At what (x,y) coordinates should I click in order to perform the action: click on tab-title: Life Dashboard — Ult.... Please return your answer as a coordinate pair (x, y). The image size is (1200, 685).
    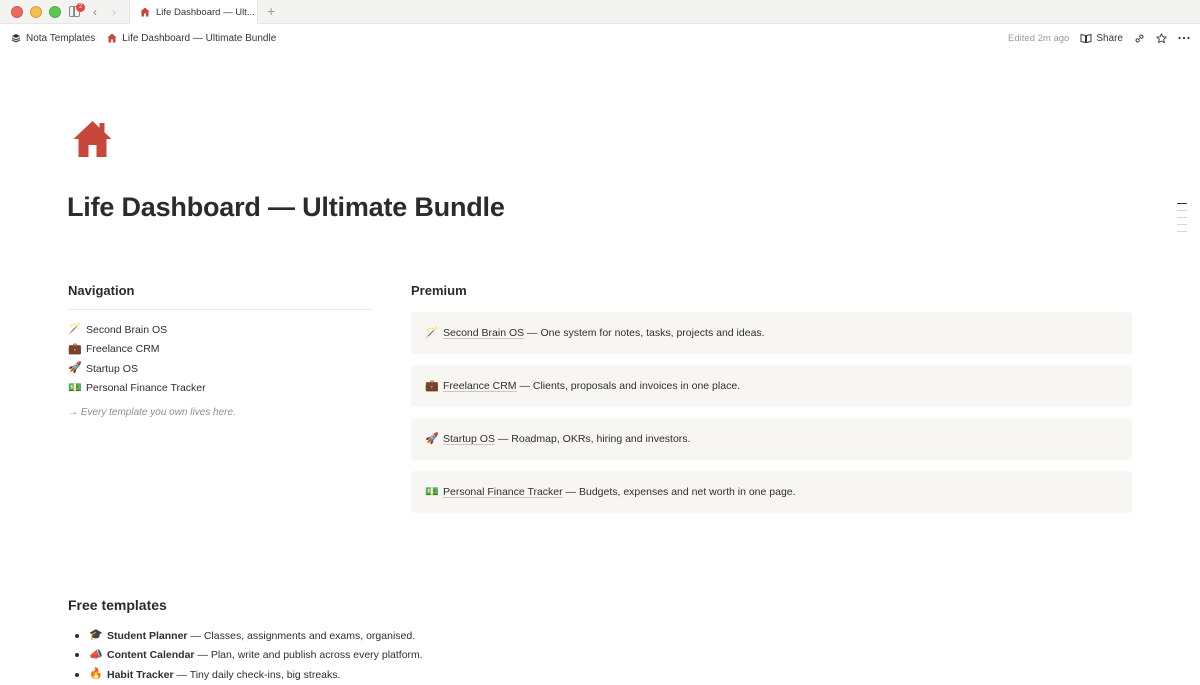
    Looking at the image, I should click on (205, 12).